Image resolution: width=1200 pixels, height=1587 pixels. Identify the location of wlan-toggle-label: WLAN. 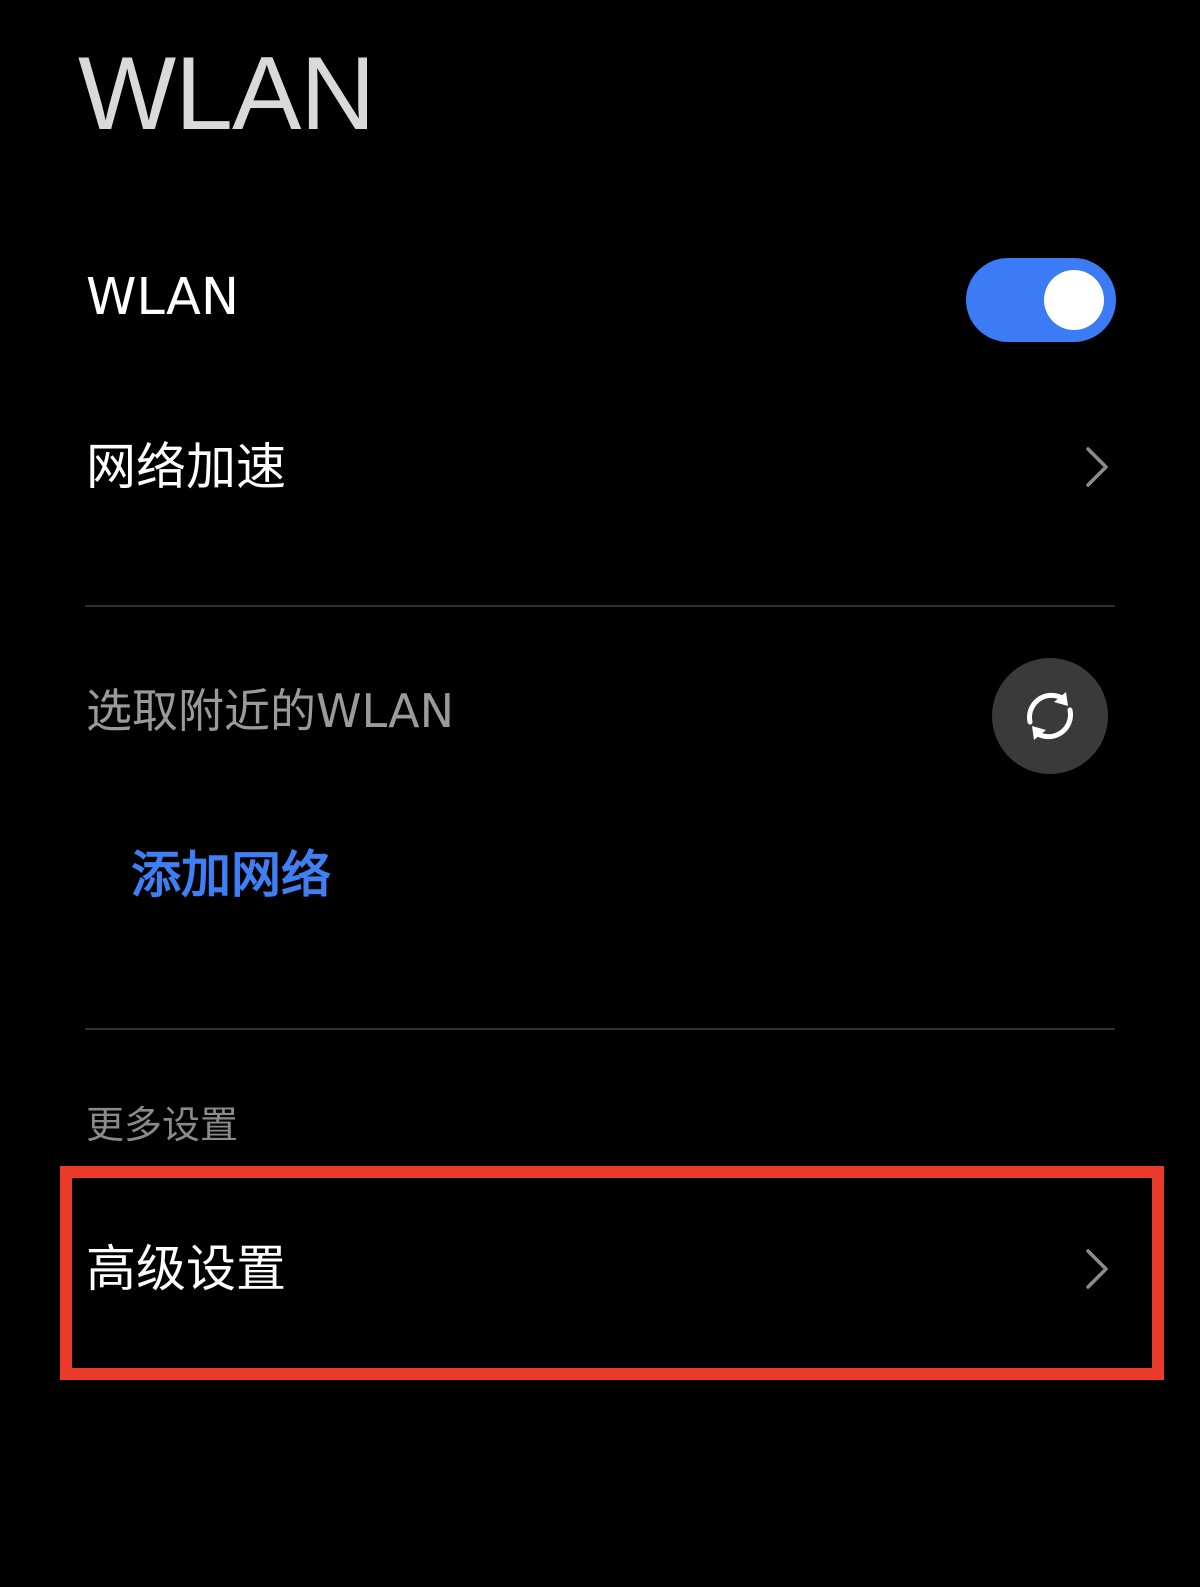
(163, 297).